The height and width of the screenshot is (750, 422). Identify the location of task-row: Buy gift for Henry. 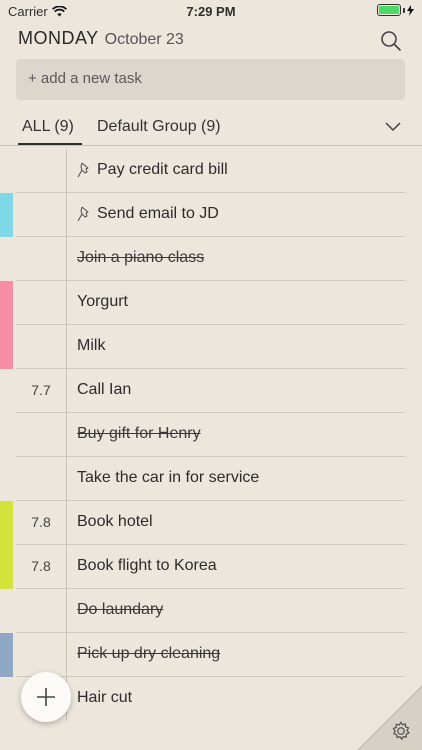
(210, 435).